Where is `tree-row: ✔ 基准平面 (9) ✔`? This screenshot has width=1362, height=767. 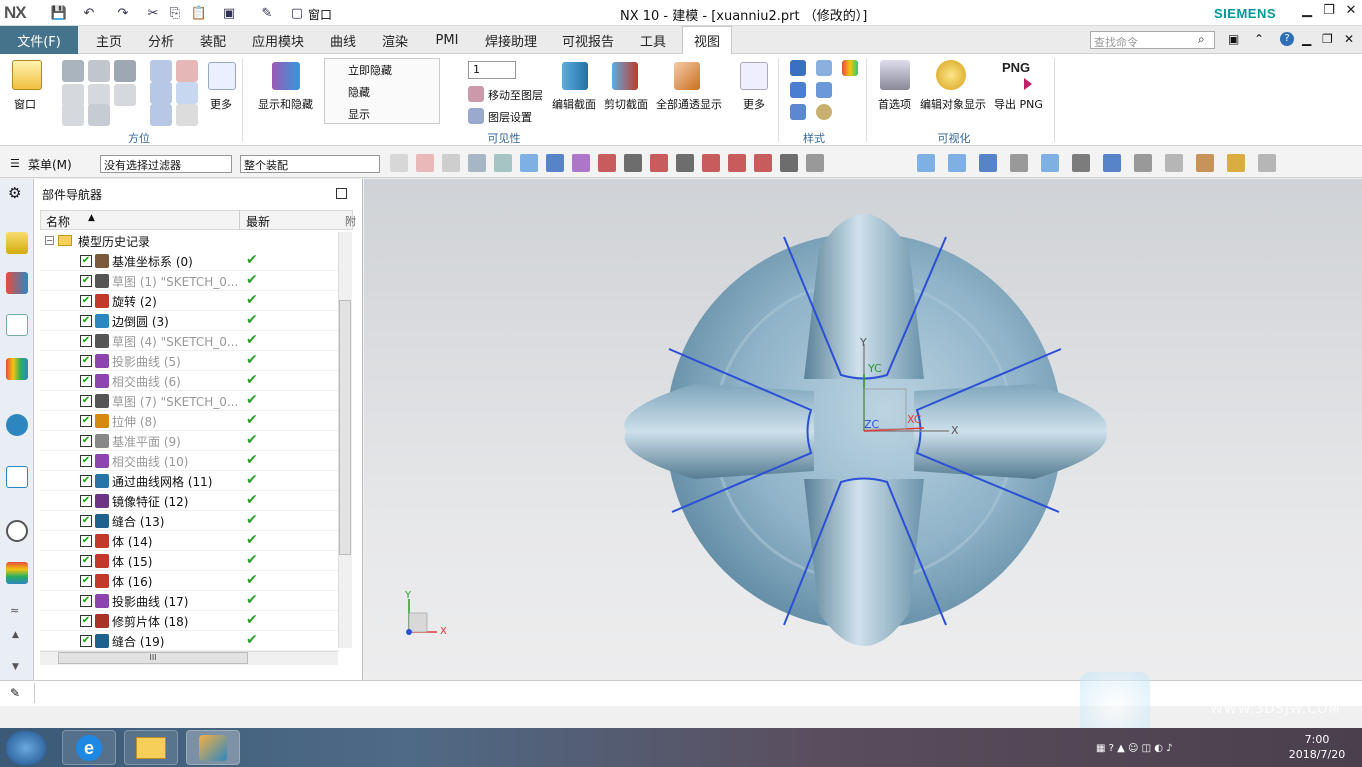
tree-row: ✔ 基准平面 (9) ✔ is located at coordinates (190, 441).